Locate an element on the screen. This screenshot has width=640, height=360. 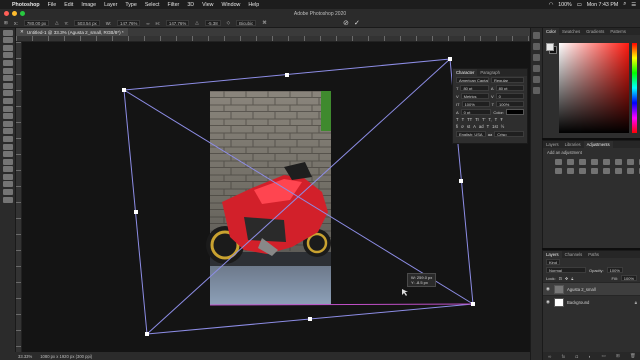
history-brush-tool-icon is located at coordinates (7, 116).